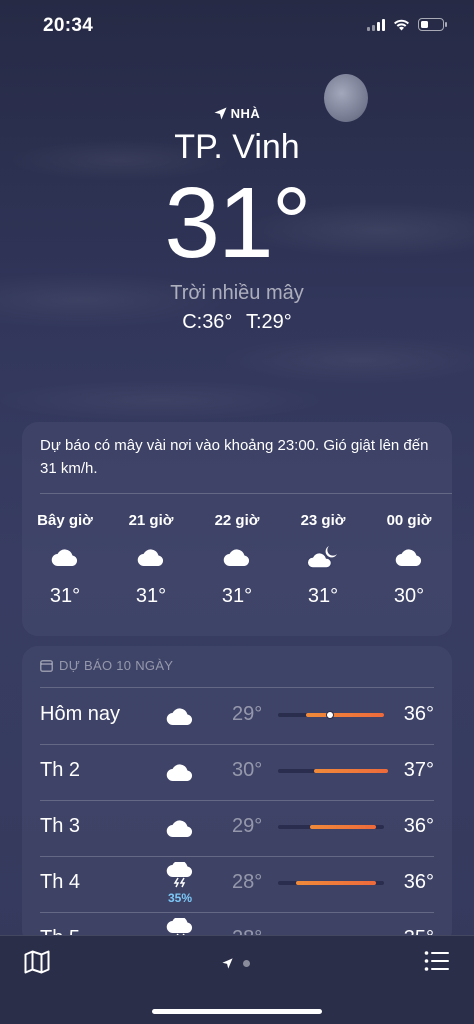 The width and height of the screenshot is (474, 1024). I want to click on status-icons, so click(407, 24).